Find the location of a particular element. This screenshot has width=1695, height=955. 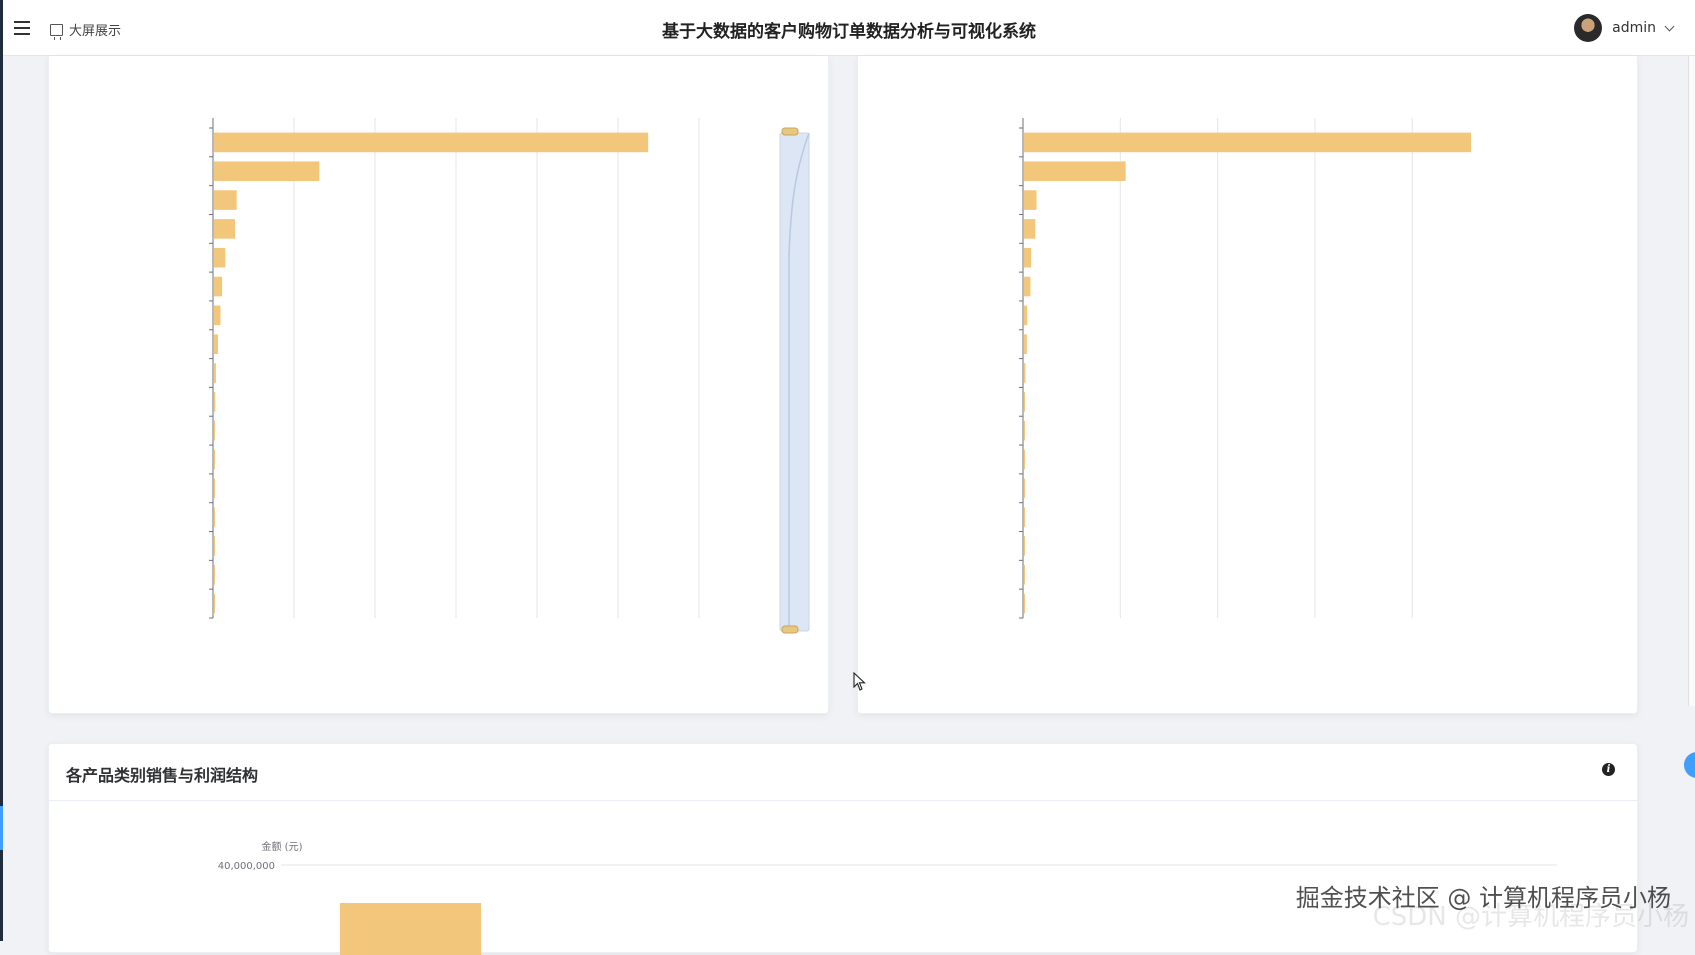

menu-toggle-icon is located at coordinates (22, 28).